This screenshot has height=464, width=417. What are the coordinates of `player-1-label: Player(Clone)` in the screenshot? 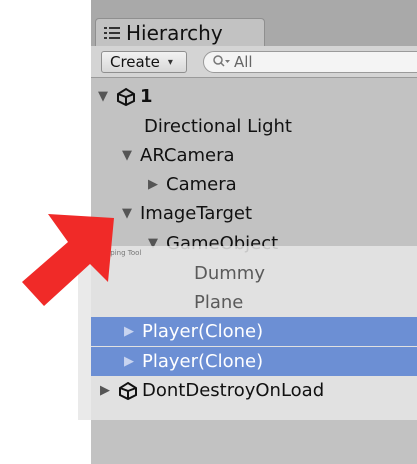 It's located at (203, 331).